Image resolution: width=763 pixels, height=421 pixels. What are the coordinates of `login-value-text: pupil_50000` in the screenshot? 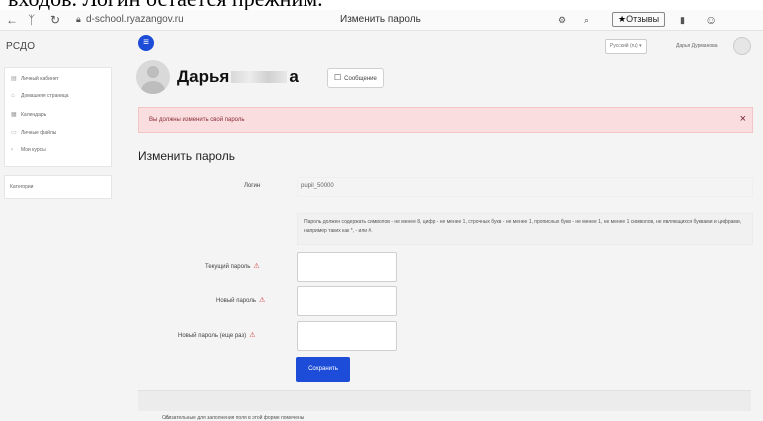 It's located at (317, 186).